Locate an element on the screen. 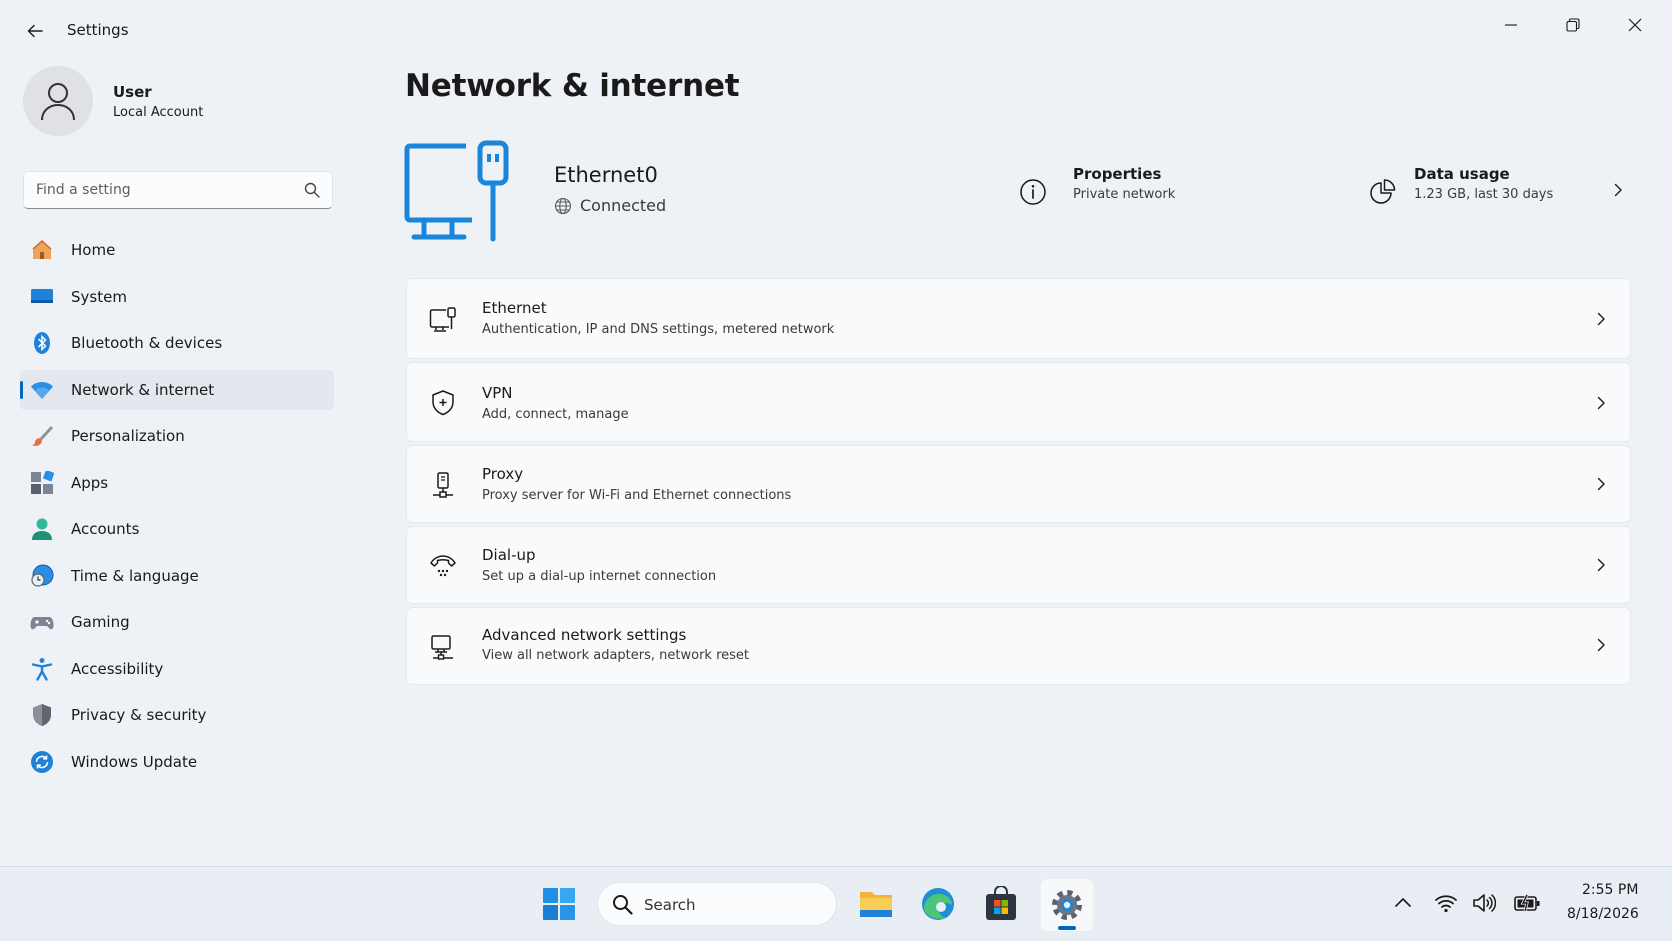  taskbar-search: Search is located at coordinates (717, 904).